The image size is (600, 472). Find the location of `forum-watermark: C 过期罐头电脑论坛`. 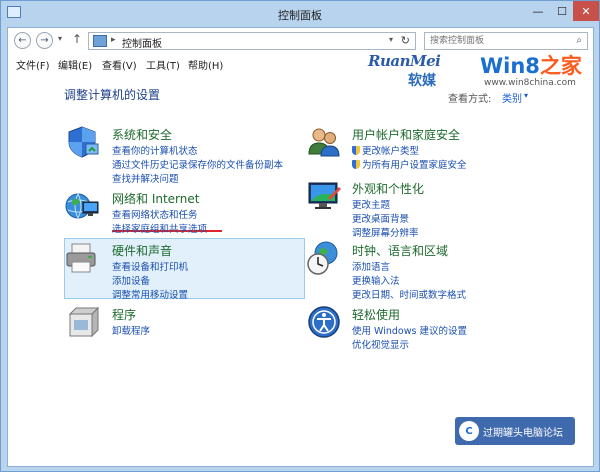

forum-watermark: C 过期罐头电脑论坛 is located at coordinates (515, 431).